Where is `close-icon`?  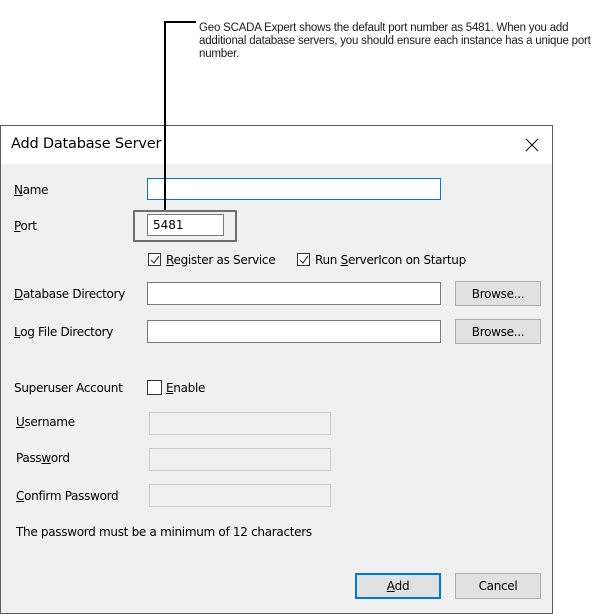 close-icon is located at coordinates (532, 145).